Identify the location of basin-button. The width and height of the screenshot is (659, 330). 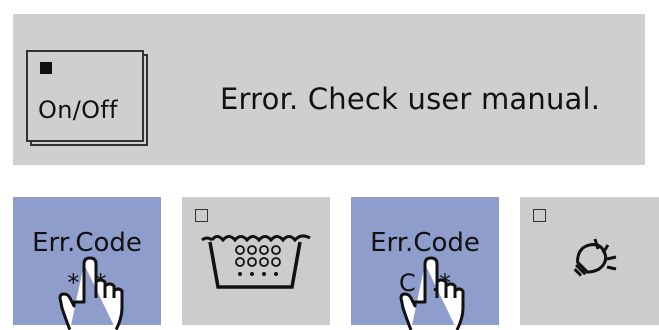
(256, 261).